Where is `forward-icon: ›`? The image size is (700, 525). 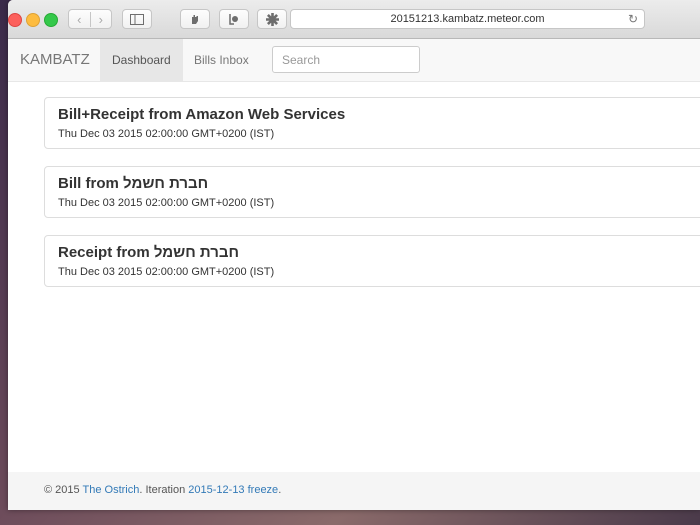
forward-icon: › is located at coordinates (101, 19).